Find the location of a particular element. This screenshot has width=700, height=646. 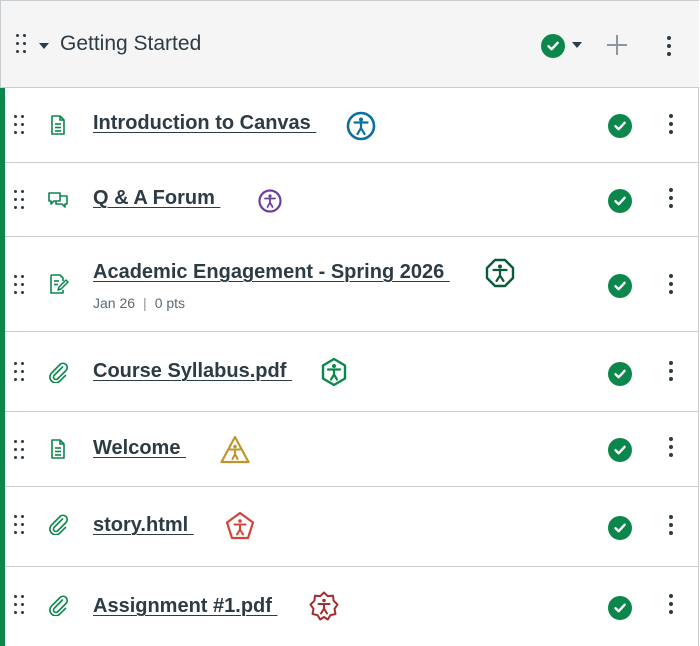

accessibility-pentagon-icon is located at coordinates (240, 526).